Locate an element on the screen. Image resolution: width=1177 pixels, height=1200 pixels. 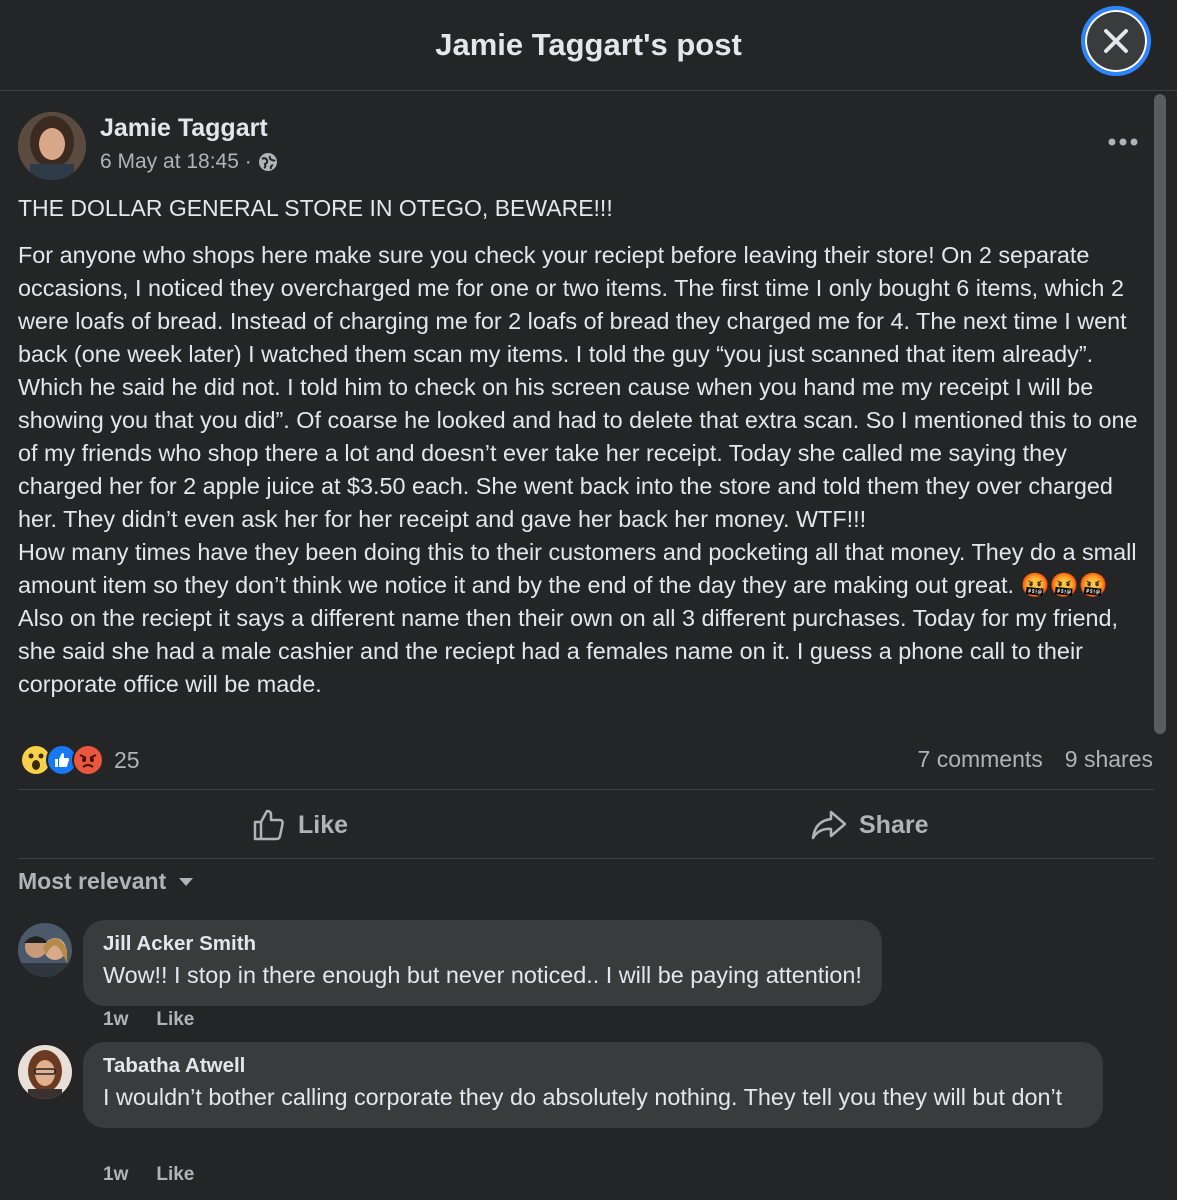
angry-reaction-icon is located at coordinates (88, 760).